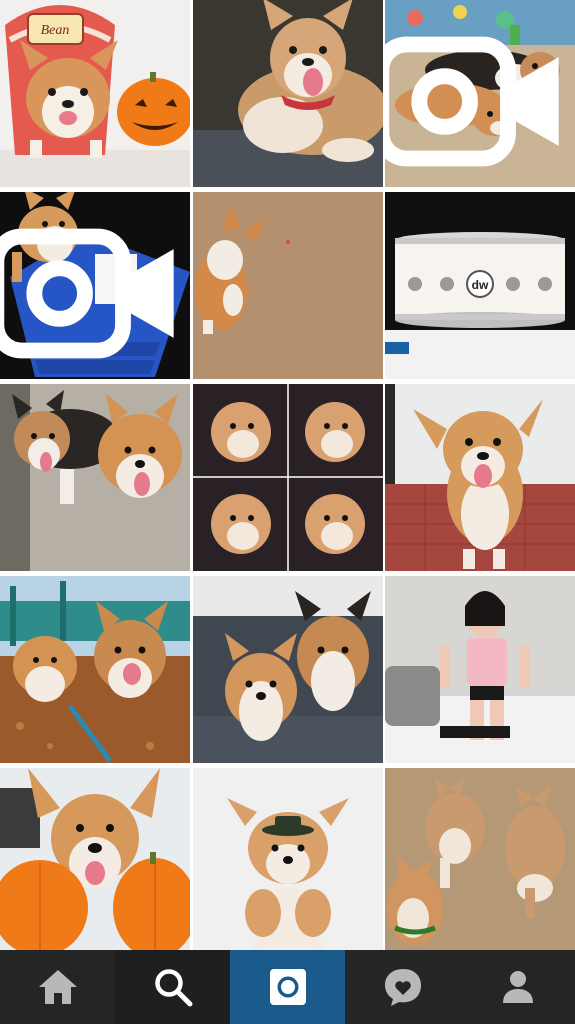 Image resolution: width=575 pixels, height=1024 pixels. I want to click on bean-label: Bean, so click(55, 30).